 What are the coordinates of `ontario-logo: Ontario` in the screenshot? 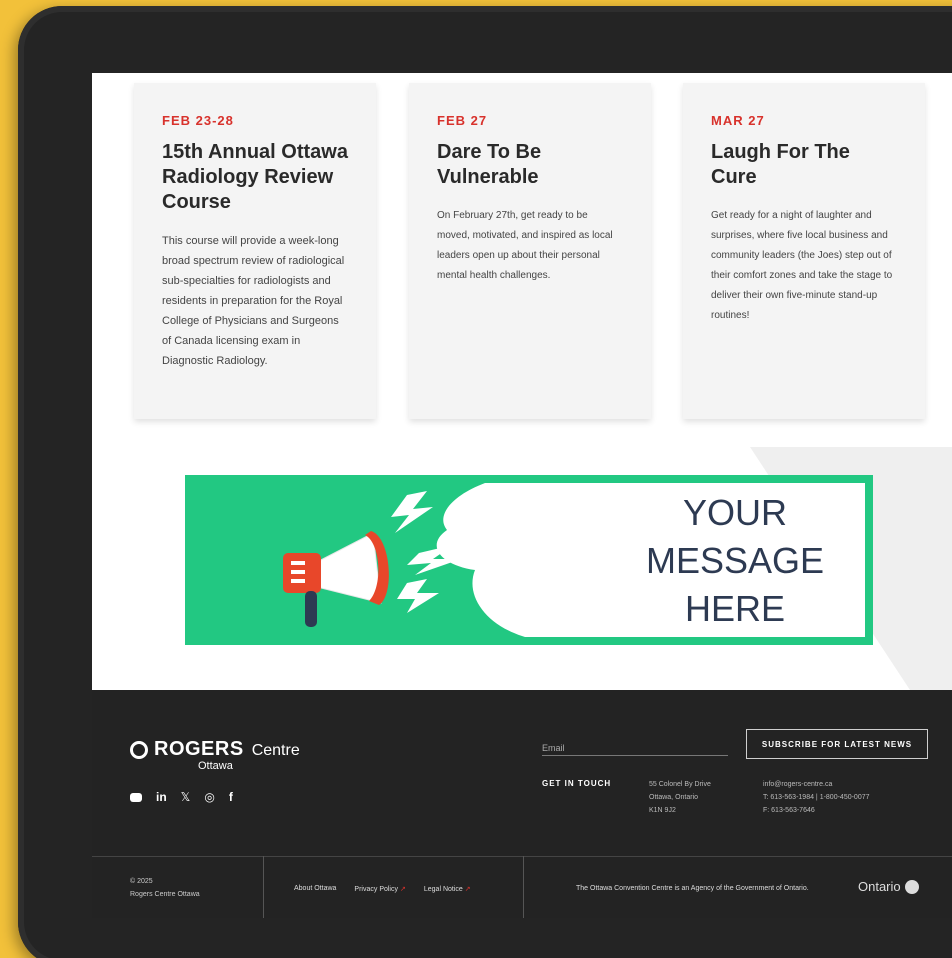 It's located at (888, 886).